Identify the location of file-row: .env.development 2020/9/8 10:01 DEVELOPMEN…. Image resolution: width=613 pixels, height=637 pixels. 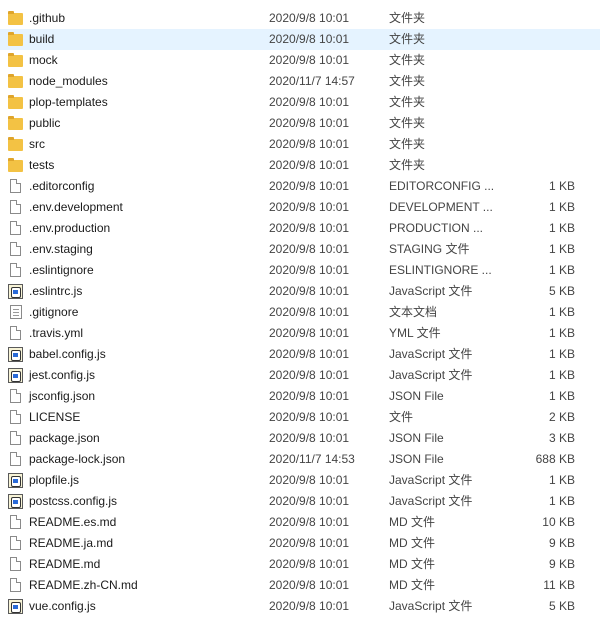
(300, 207).